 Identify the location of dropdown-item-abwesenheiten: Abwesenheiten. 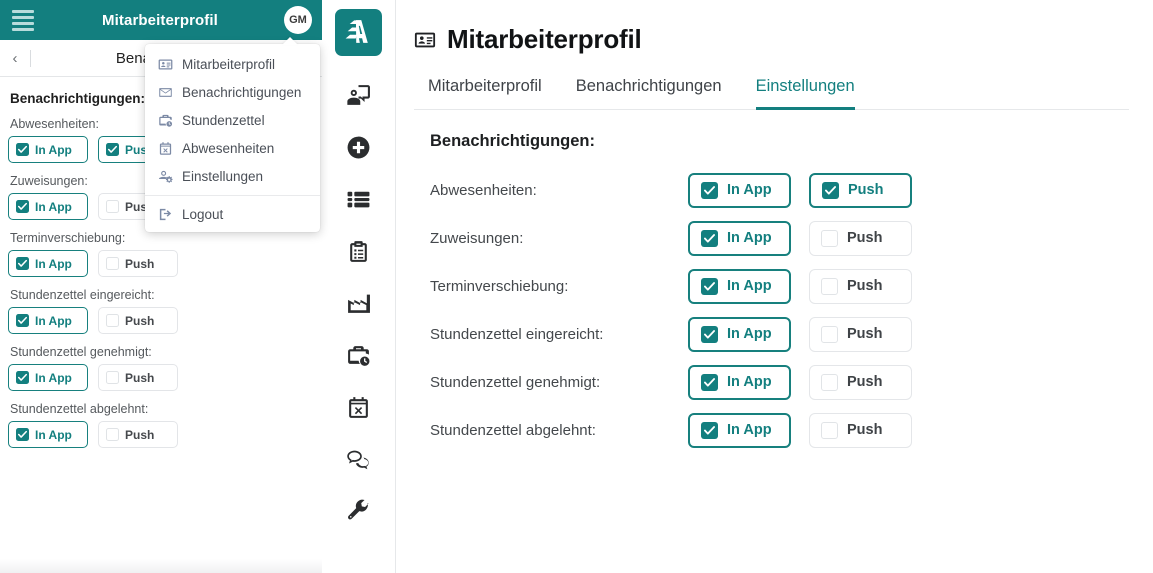
(232, 148).